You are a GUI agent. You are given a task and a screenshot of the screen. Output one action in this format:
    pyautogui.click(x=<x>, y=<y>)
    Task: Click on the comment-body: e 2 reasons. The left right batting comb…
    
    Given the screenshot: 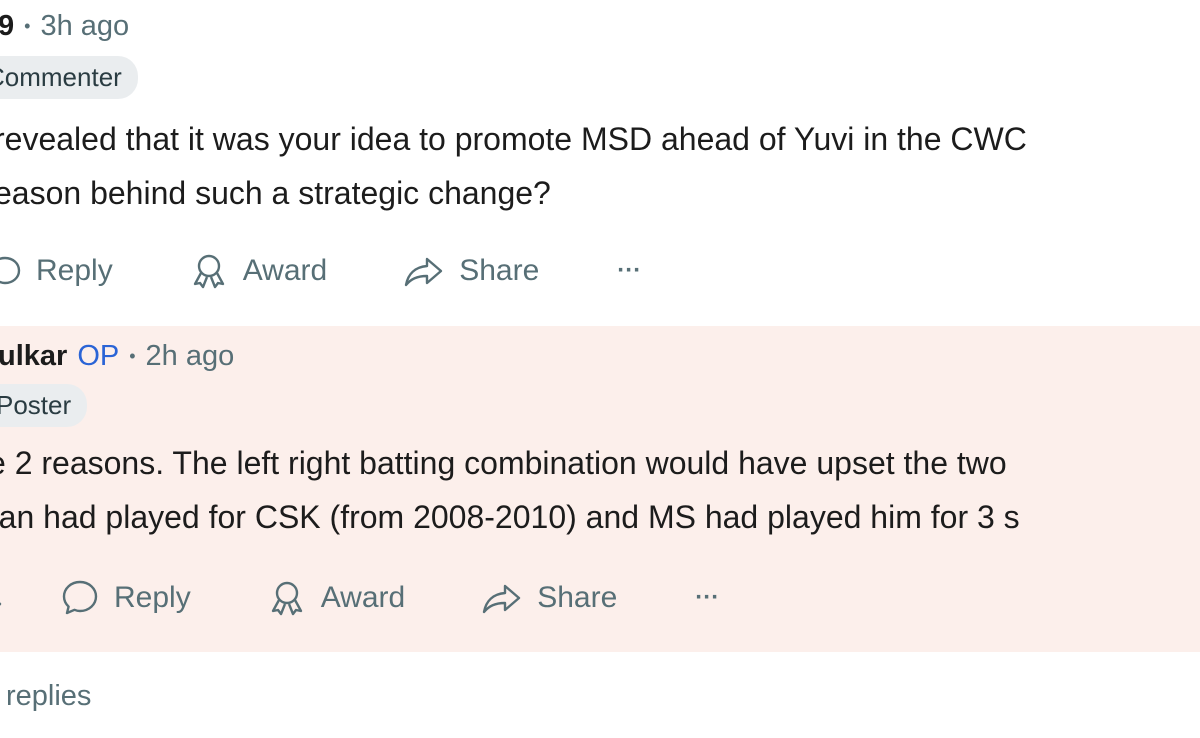 What is the action you would take?
    pyautogui.click(x=510, y=490)
    